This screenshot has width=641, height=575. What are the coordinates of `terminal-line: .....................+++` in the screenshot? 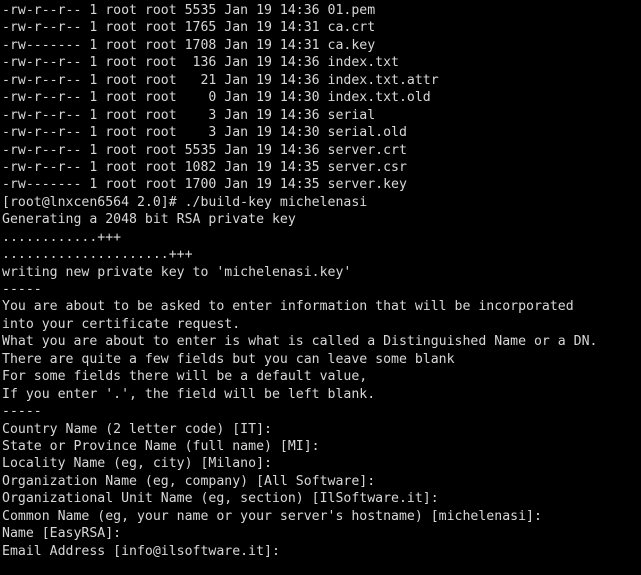 It's located at (97, 255).